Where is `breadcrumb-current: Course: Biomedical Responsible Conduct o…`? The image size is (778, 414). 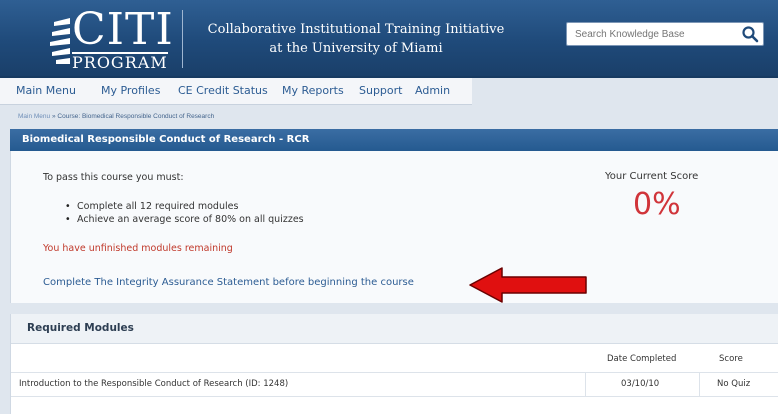
breadcrumb-current: Course: Biomedical Responsible Conduct o… is located at coordinates (136, 116).